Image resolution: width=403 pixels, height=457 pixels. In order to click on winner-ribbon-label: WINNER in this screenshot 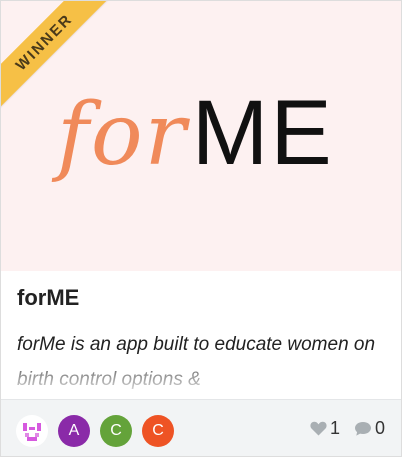, I will do `click(44, 42)`.